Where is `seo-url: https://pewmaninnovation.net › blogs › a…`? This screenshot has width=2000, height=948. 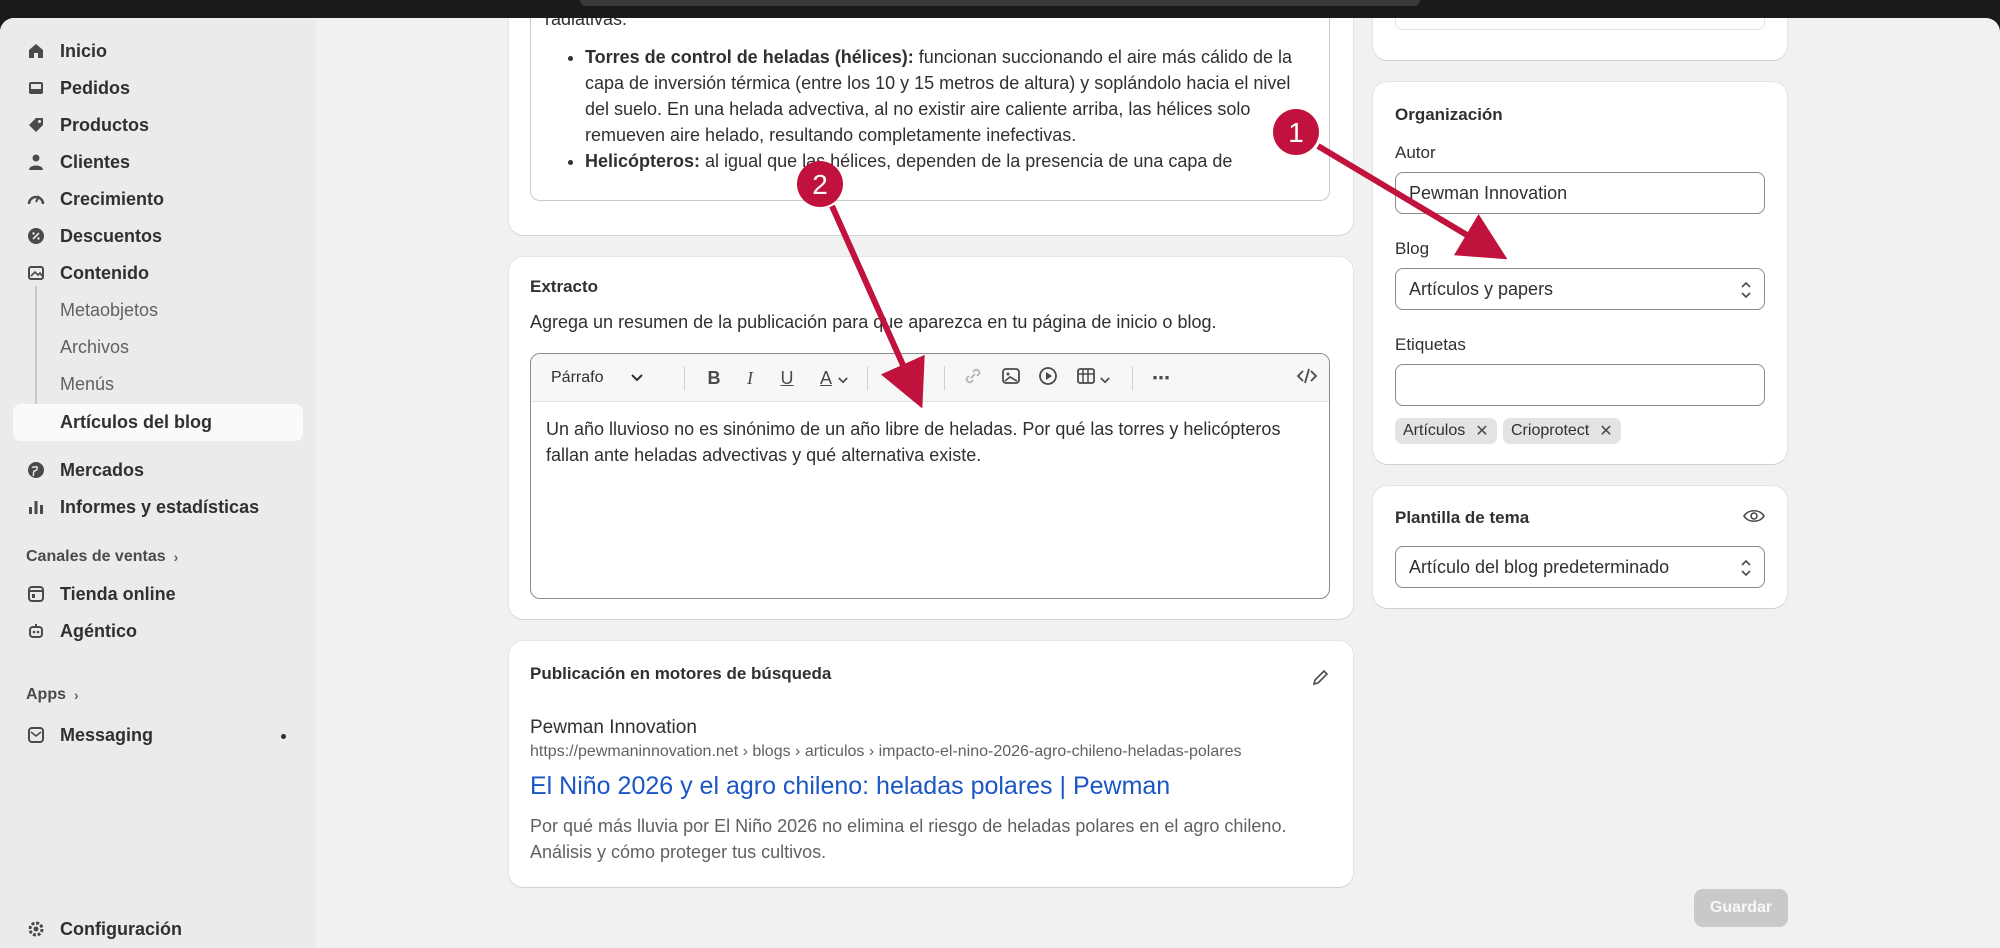 seo-url: https://pewmaninnovation.net › blogs › a… is located at coordinates (886, 751).